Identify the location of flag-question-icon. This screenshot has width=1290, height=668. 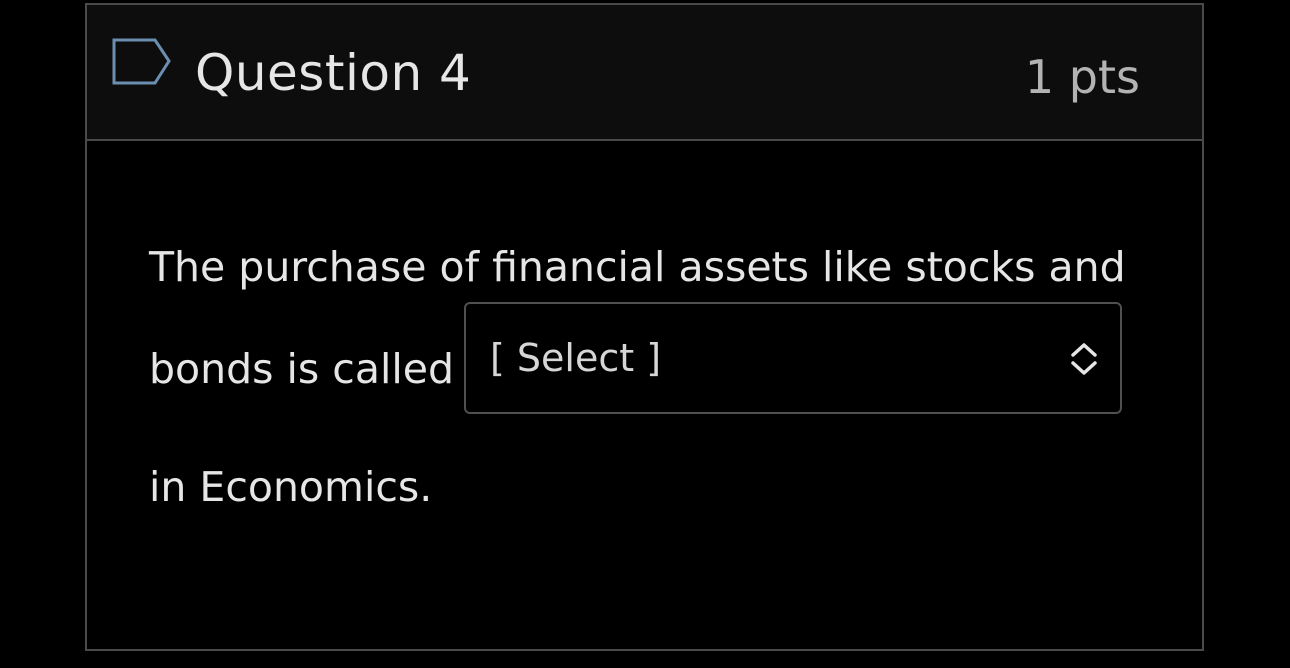
(142, 62).